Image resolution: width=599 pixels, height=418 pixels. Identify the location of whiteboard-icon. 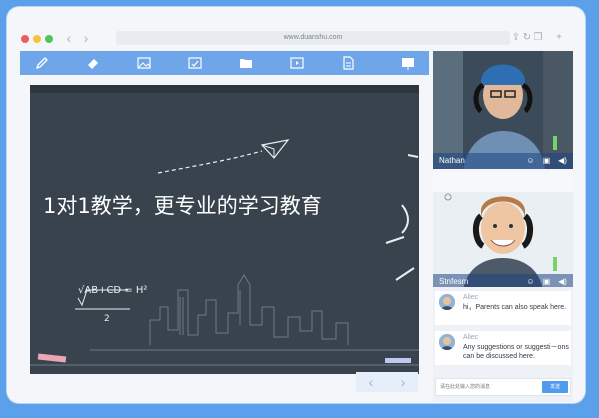
(408, 63).